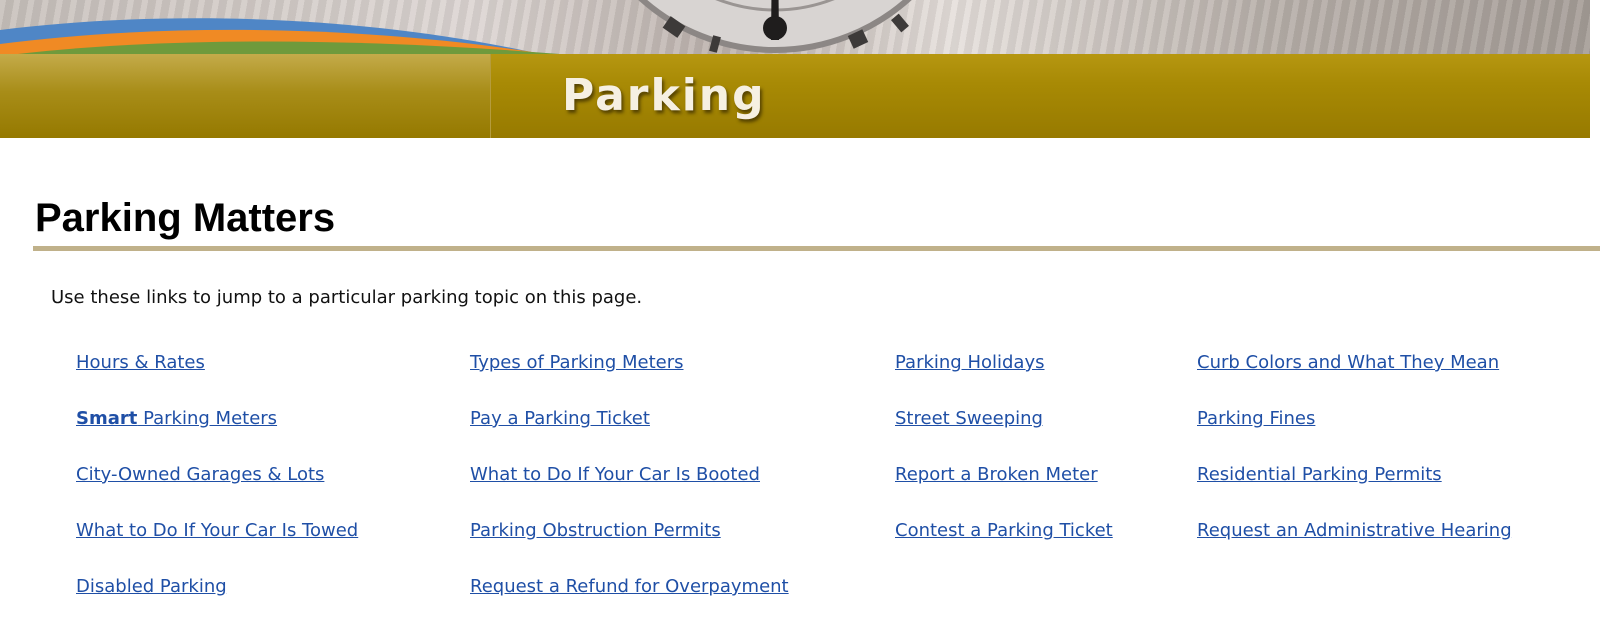 Image resolution: width=1600 pixels, height=643 pixels. What do you see at coordinates (140, 362) in the screenshot?
I see `link-hours-rates: Hours & Rates` at bounding box center [140, 362].